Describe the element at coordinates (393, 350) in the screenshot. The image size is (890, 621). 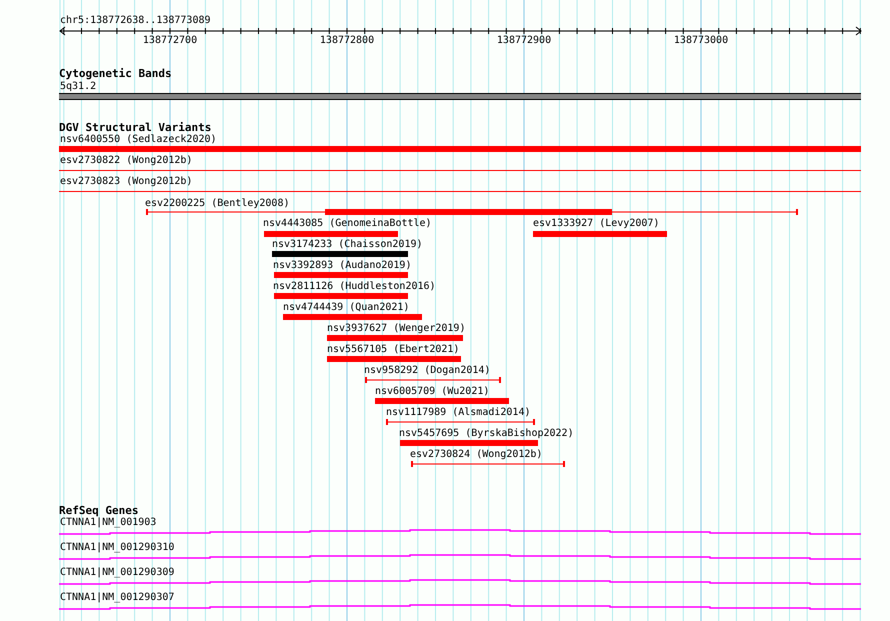
I see `variant-label: nsv5567105 (Ebert2021)` at that location.